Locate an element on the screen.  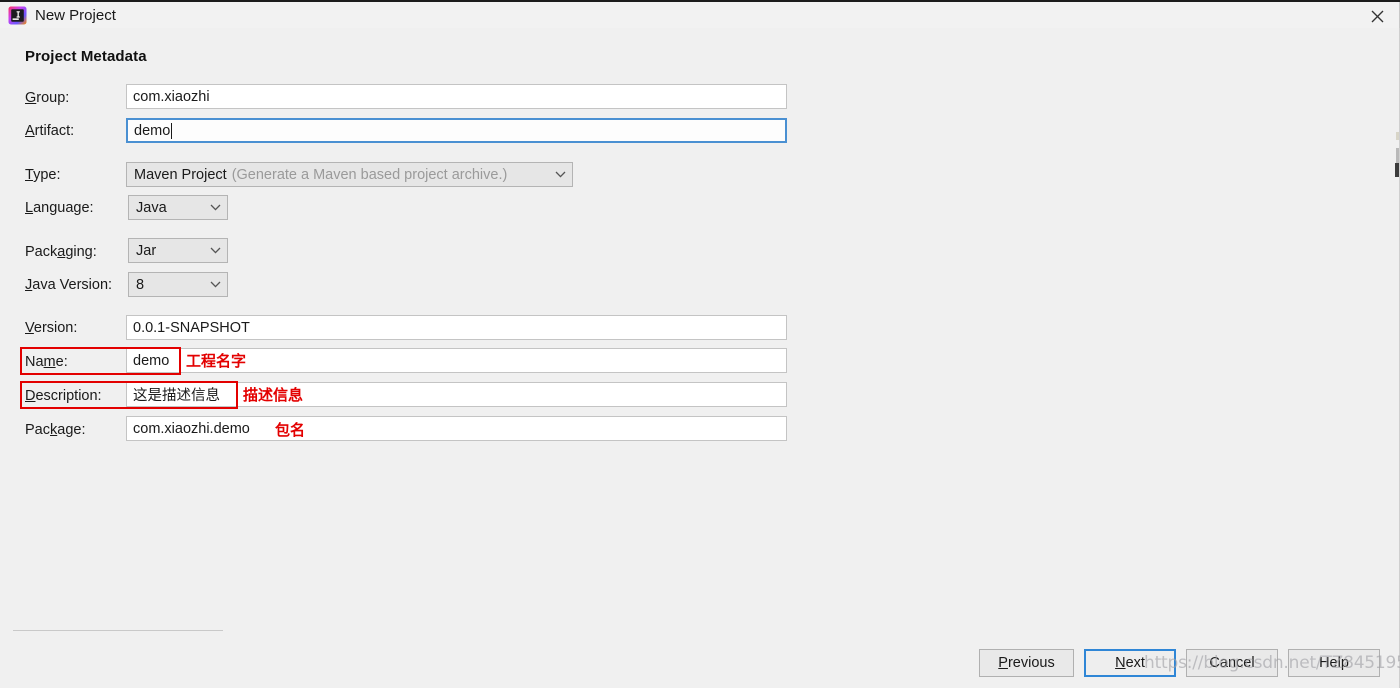
name-value: demo is located at coordinates (151, 360).